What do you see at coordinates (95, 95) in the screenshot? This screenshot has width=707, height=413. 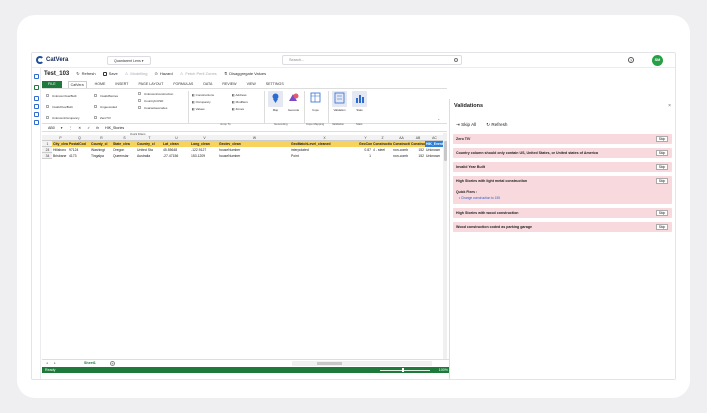 I see `check-invalid-stories` at bounding box center [95, 95].